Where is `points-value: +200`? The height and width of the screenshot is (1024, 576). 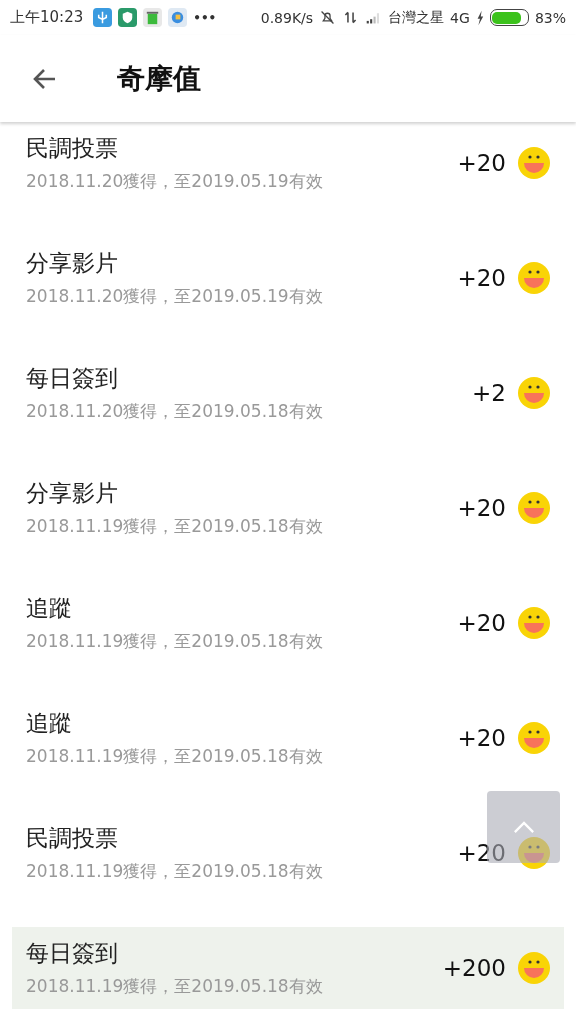
points-value: +200 is located at coordinates (474, 968).